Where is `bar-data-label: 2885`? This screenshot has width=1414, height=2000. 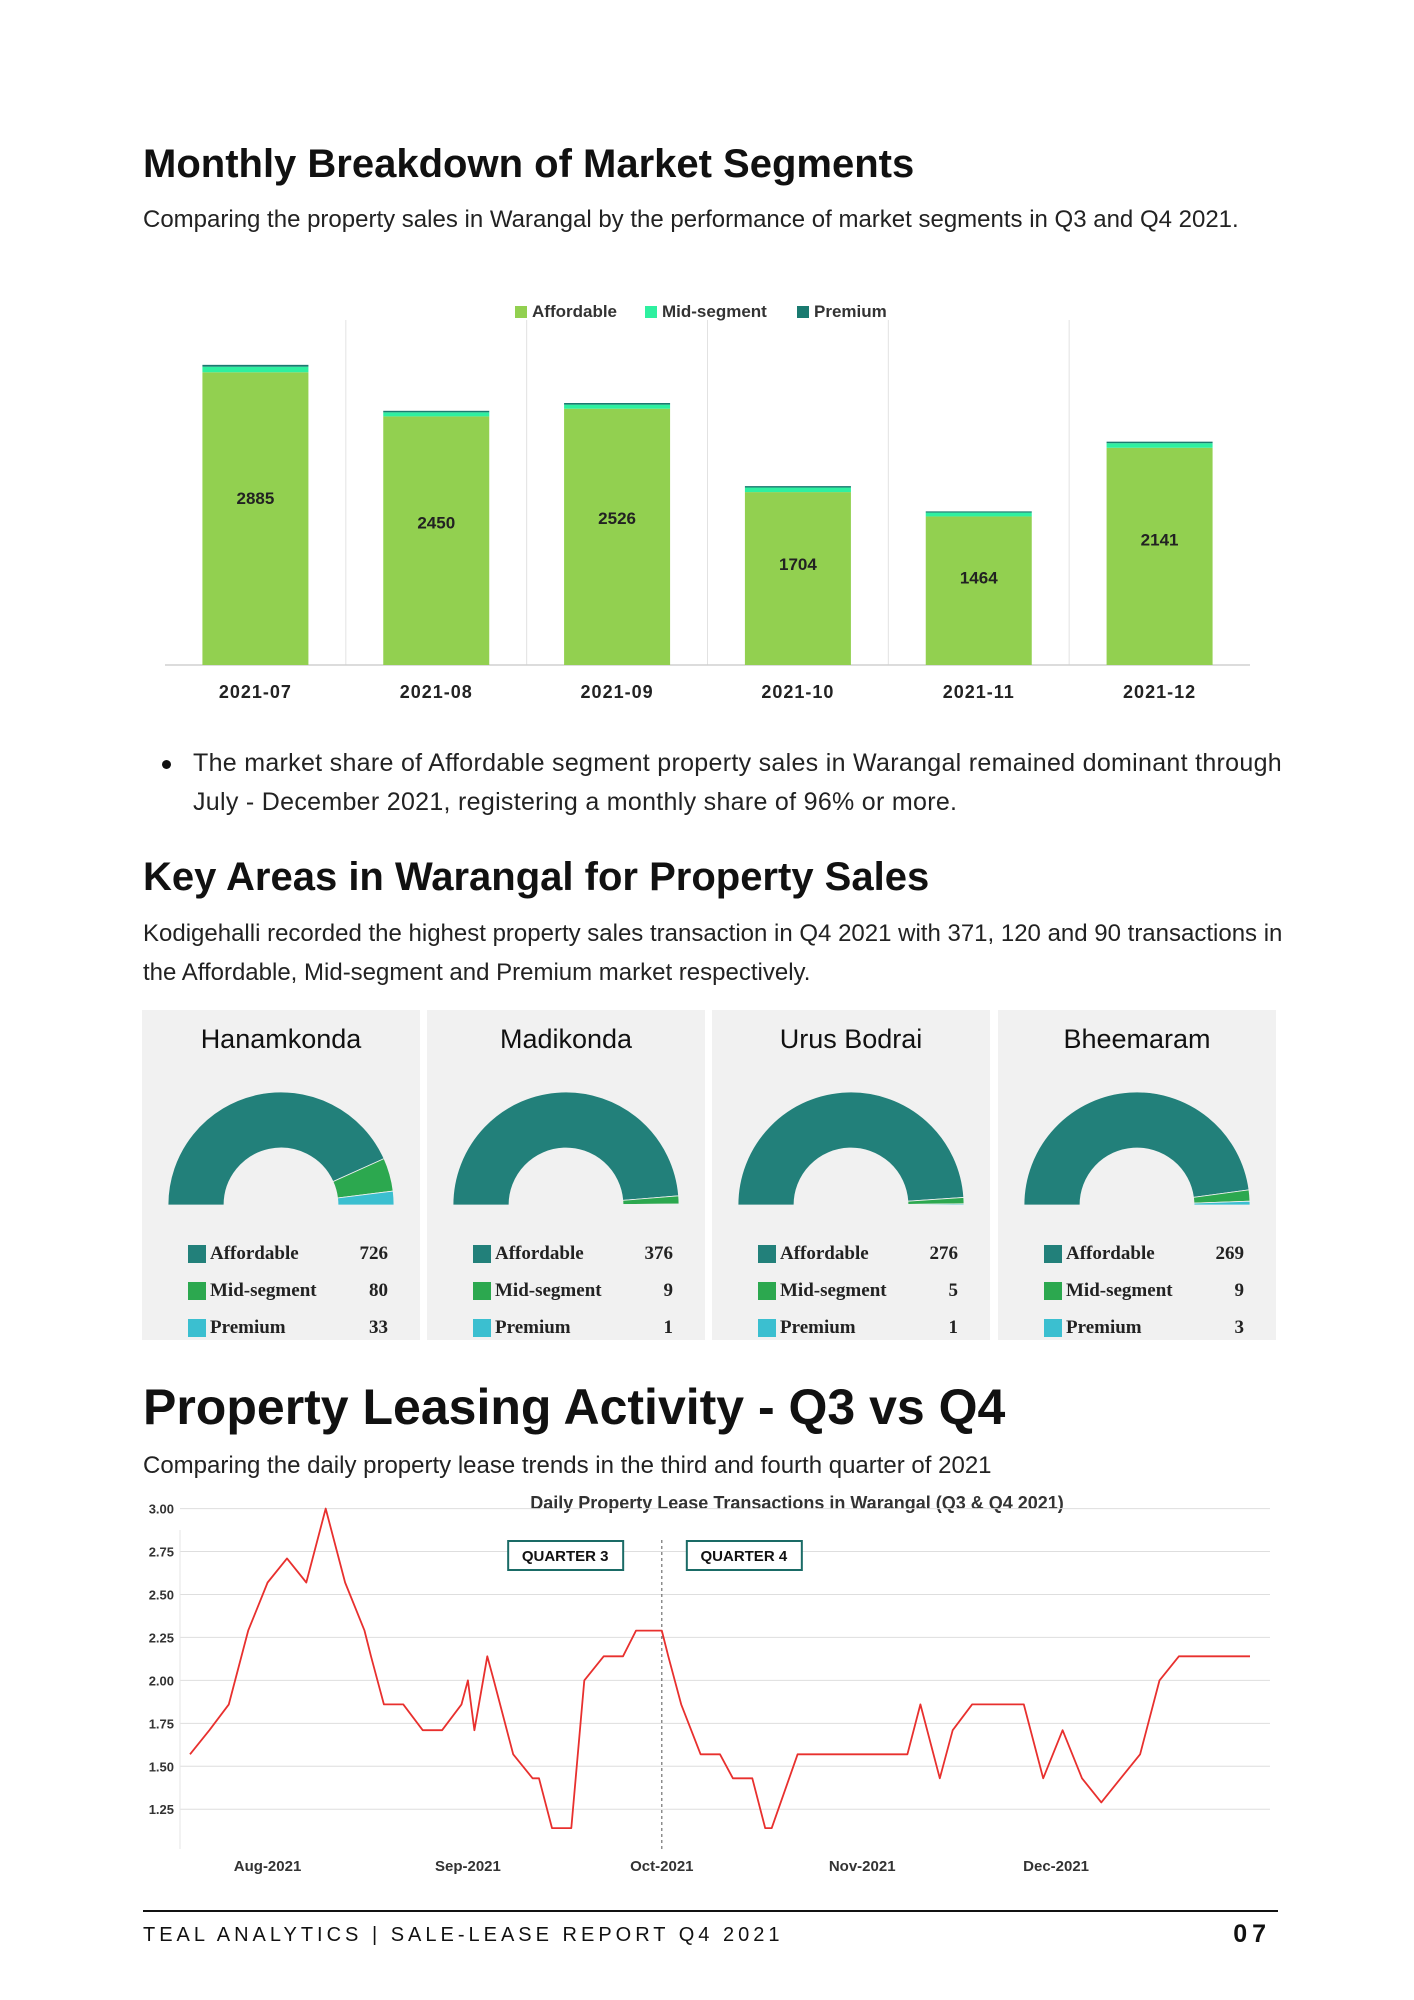 bar-data-label: 2885 is located at coordinates (256, 498).